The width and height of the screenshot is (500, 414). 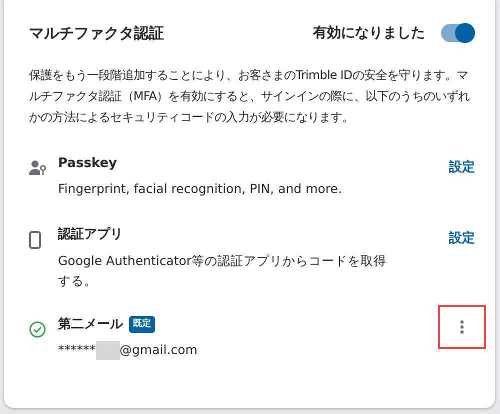 I want to click on method-title: 第二メール, so click(x=90, y=325).